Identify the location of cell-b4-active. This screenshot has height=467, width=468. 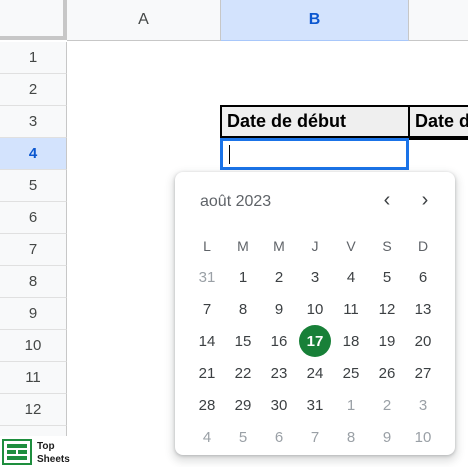
(314, 154).